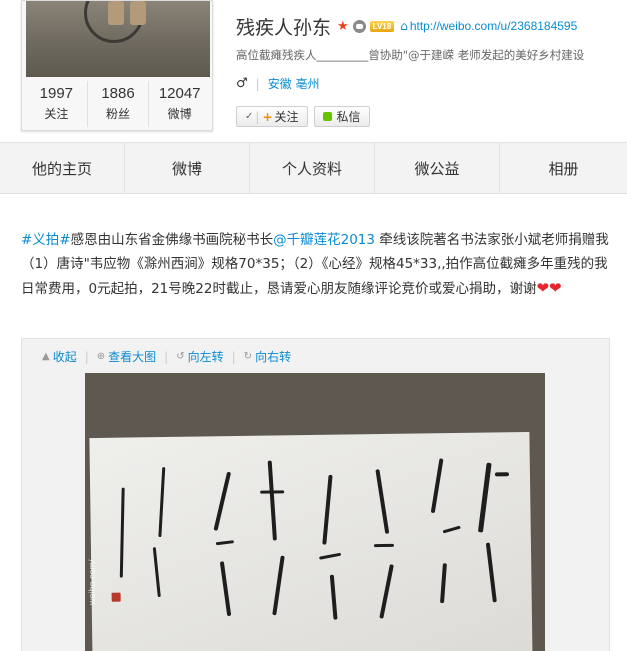  What do you see at coordinates (180, 356) in the screenshot?
I see `rotate-left-icon: ↺` at bounding box center [180, 356].